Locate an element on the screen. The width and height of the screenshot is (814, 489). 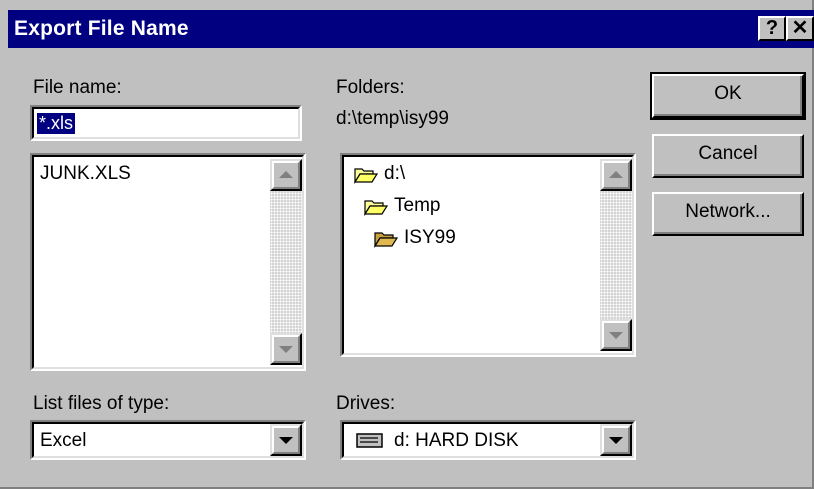
folder-tree-scroll-up-button is located at coordinates (616, 175).